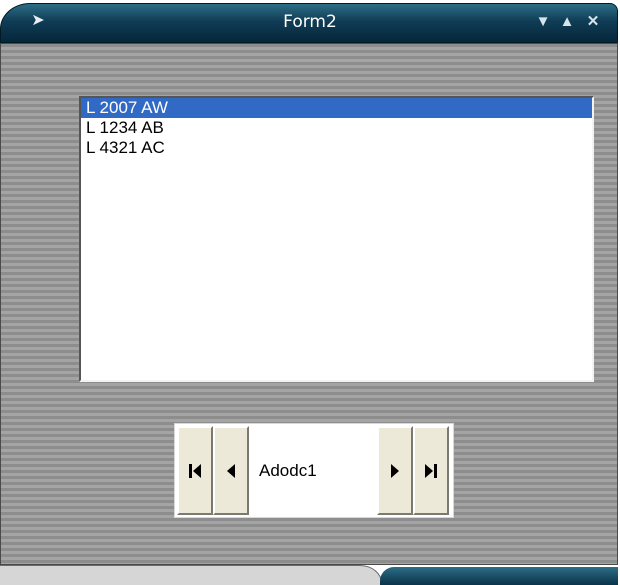  What do you see at coordinates (543, 22) in the screenshot?
I see `minimize-icon: ▼` at bounding box center [543, 22].